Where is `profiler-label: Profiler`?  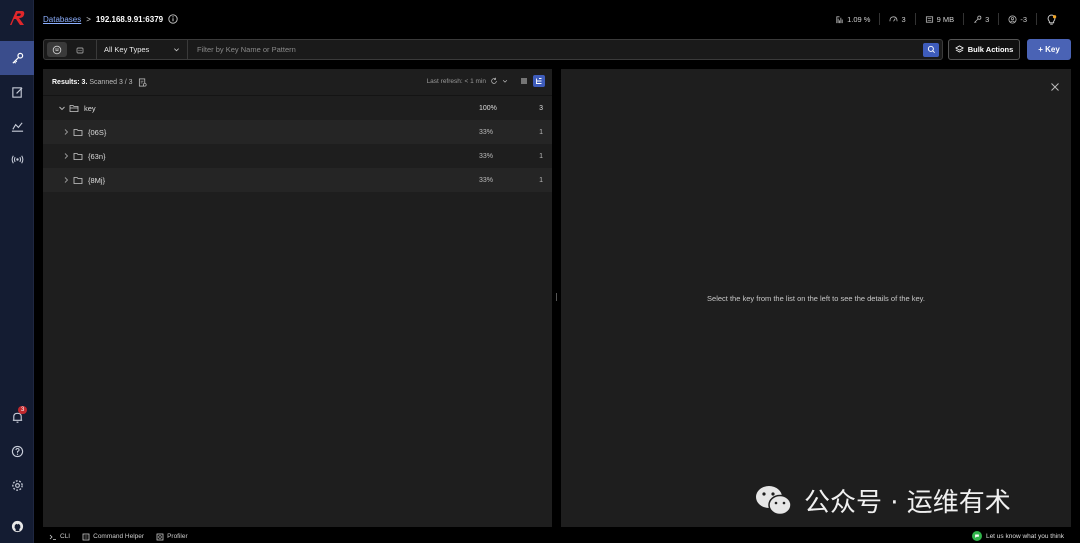 profiler-label: Profiler is located at coordinates (177, 536).